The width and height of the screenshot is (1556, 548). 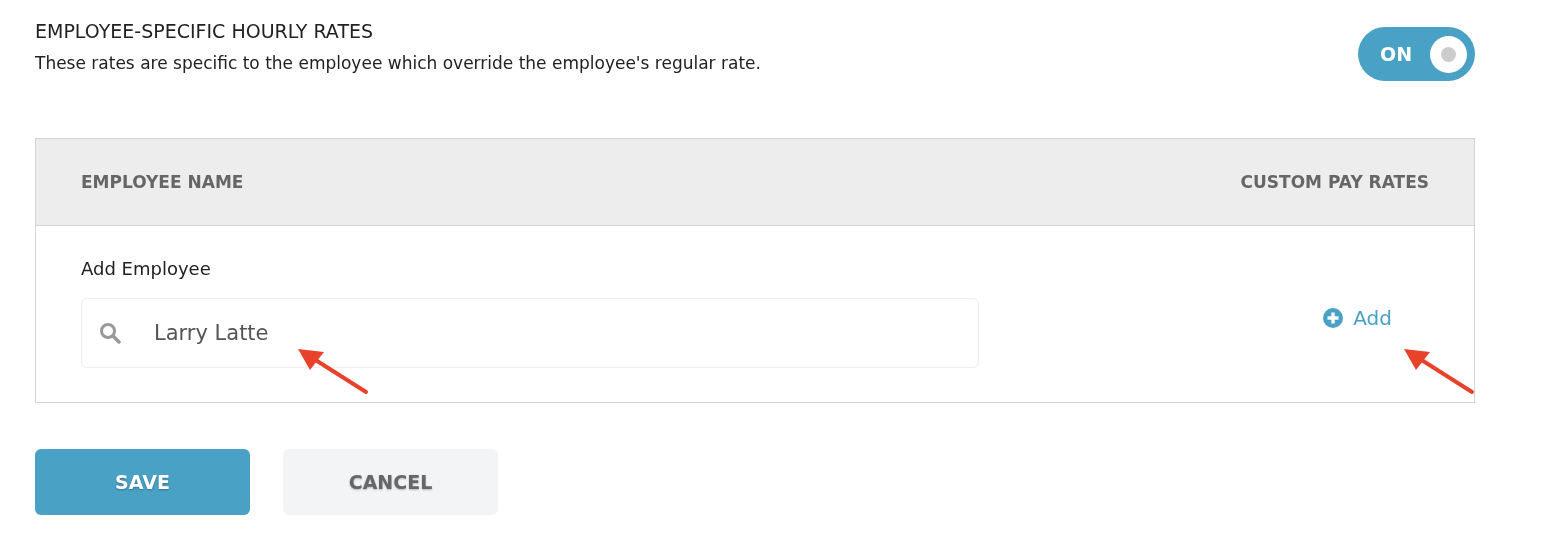 I want to click on search-field: Larry Latte, so click(x=530, y=333).